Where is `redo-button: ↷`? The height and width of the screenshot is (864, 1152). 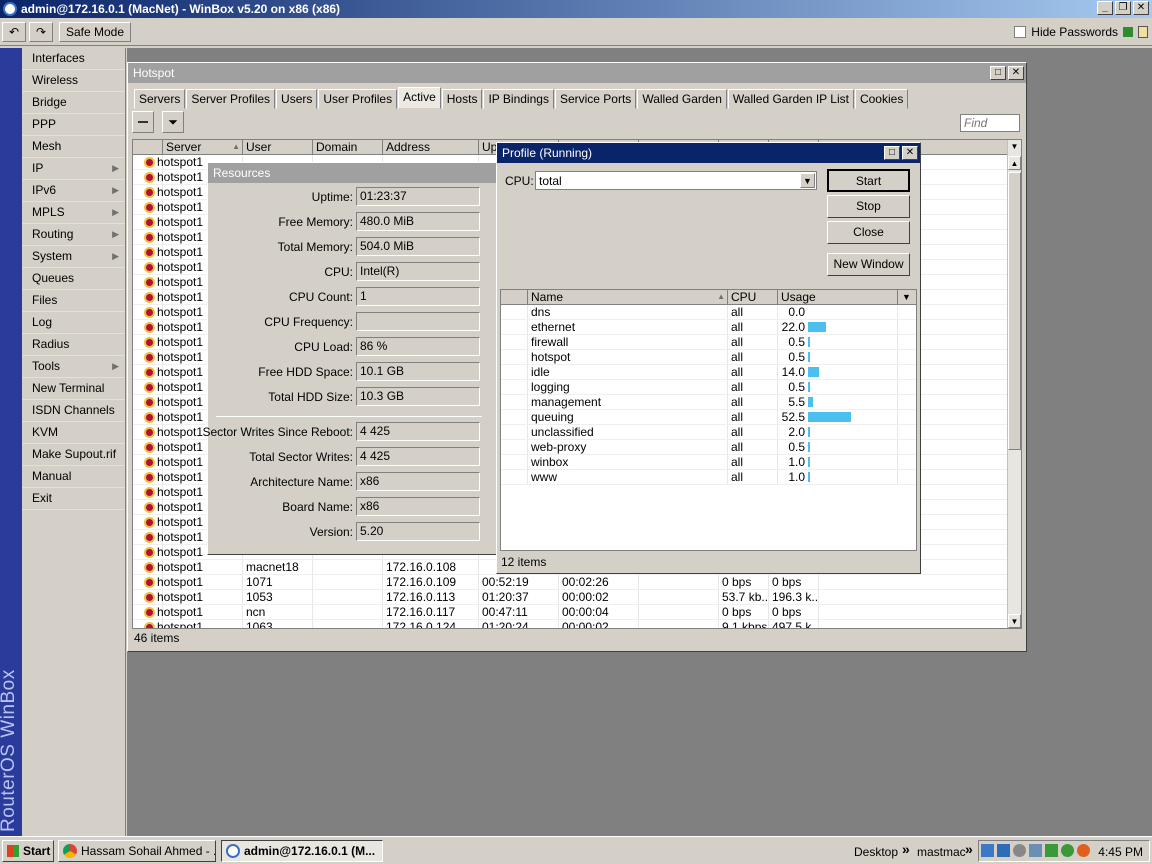
redo-button: ↷ is located at coordinates (41, 32).